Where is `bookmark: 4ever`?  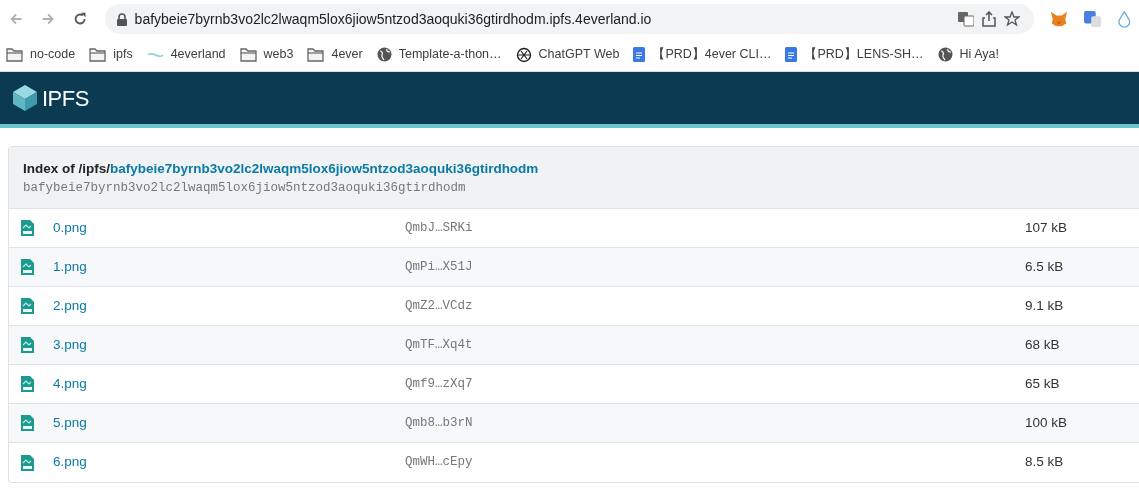
bookmark: 4ever is located at coordinates (335, 54).